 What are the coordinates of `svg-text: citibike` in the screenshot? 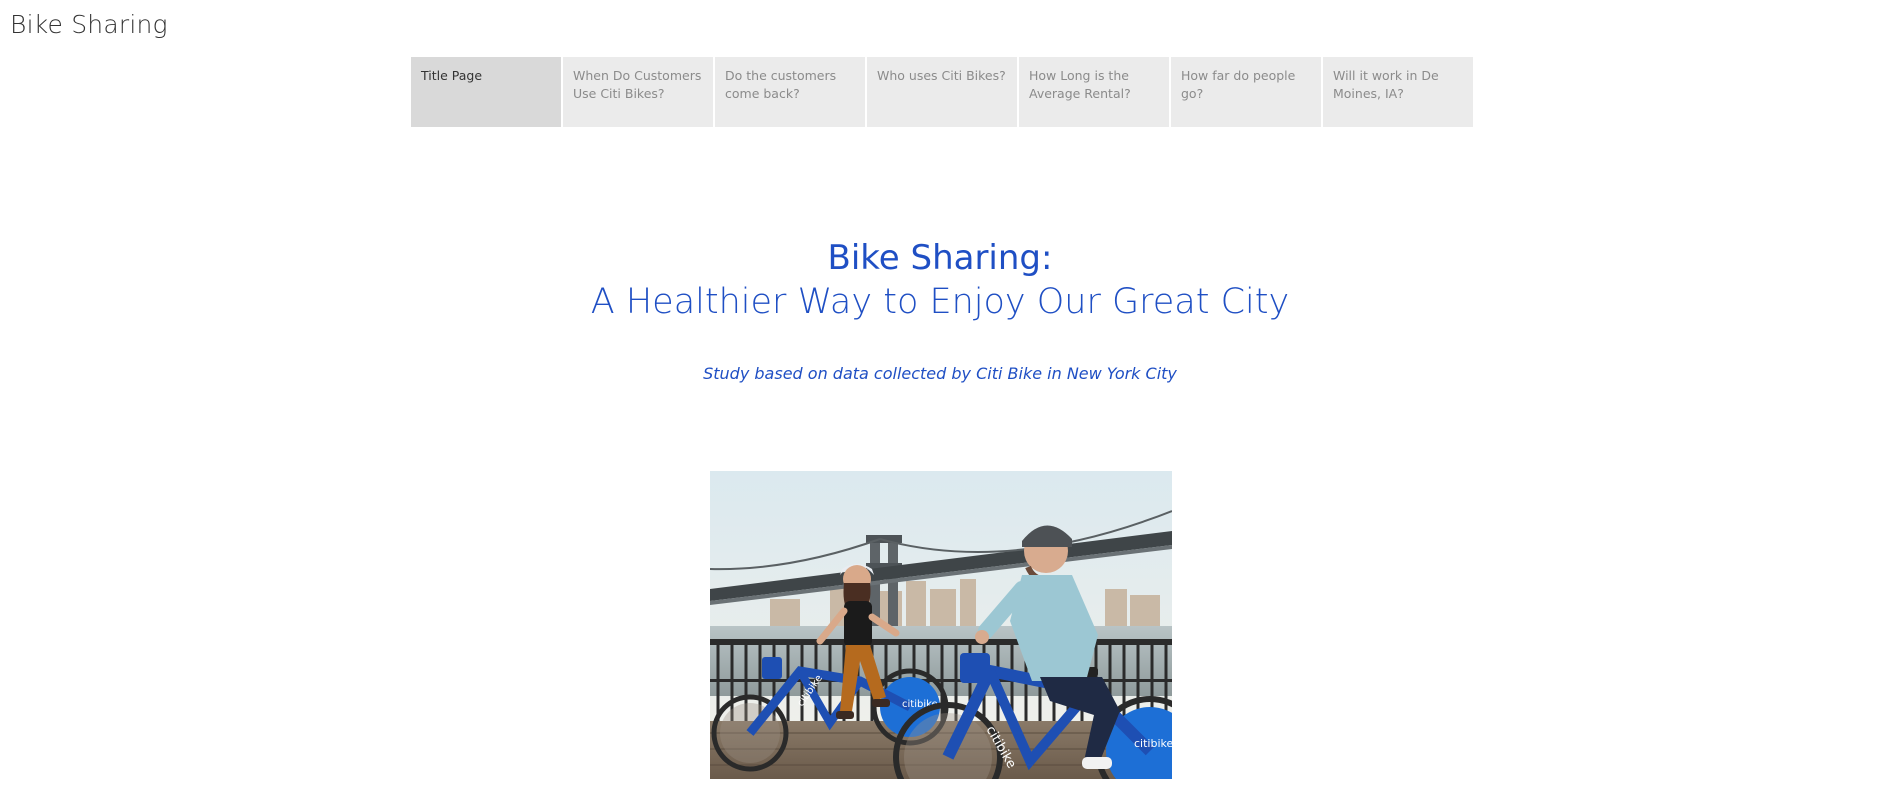 It's located at (1153, 743).